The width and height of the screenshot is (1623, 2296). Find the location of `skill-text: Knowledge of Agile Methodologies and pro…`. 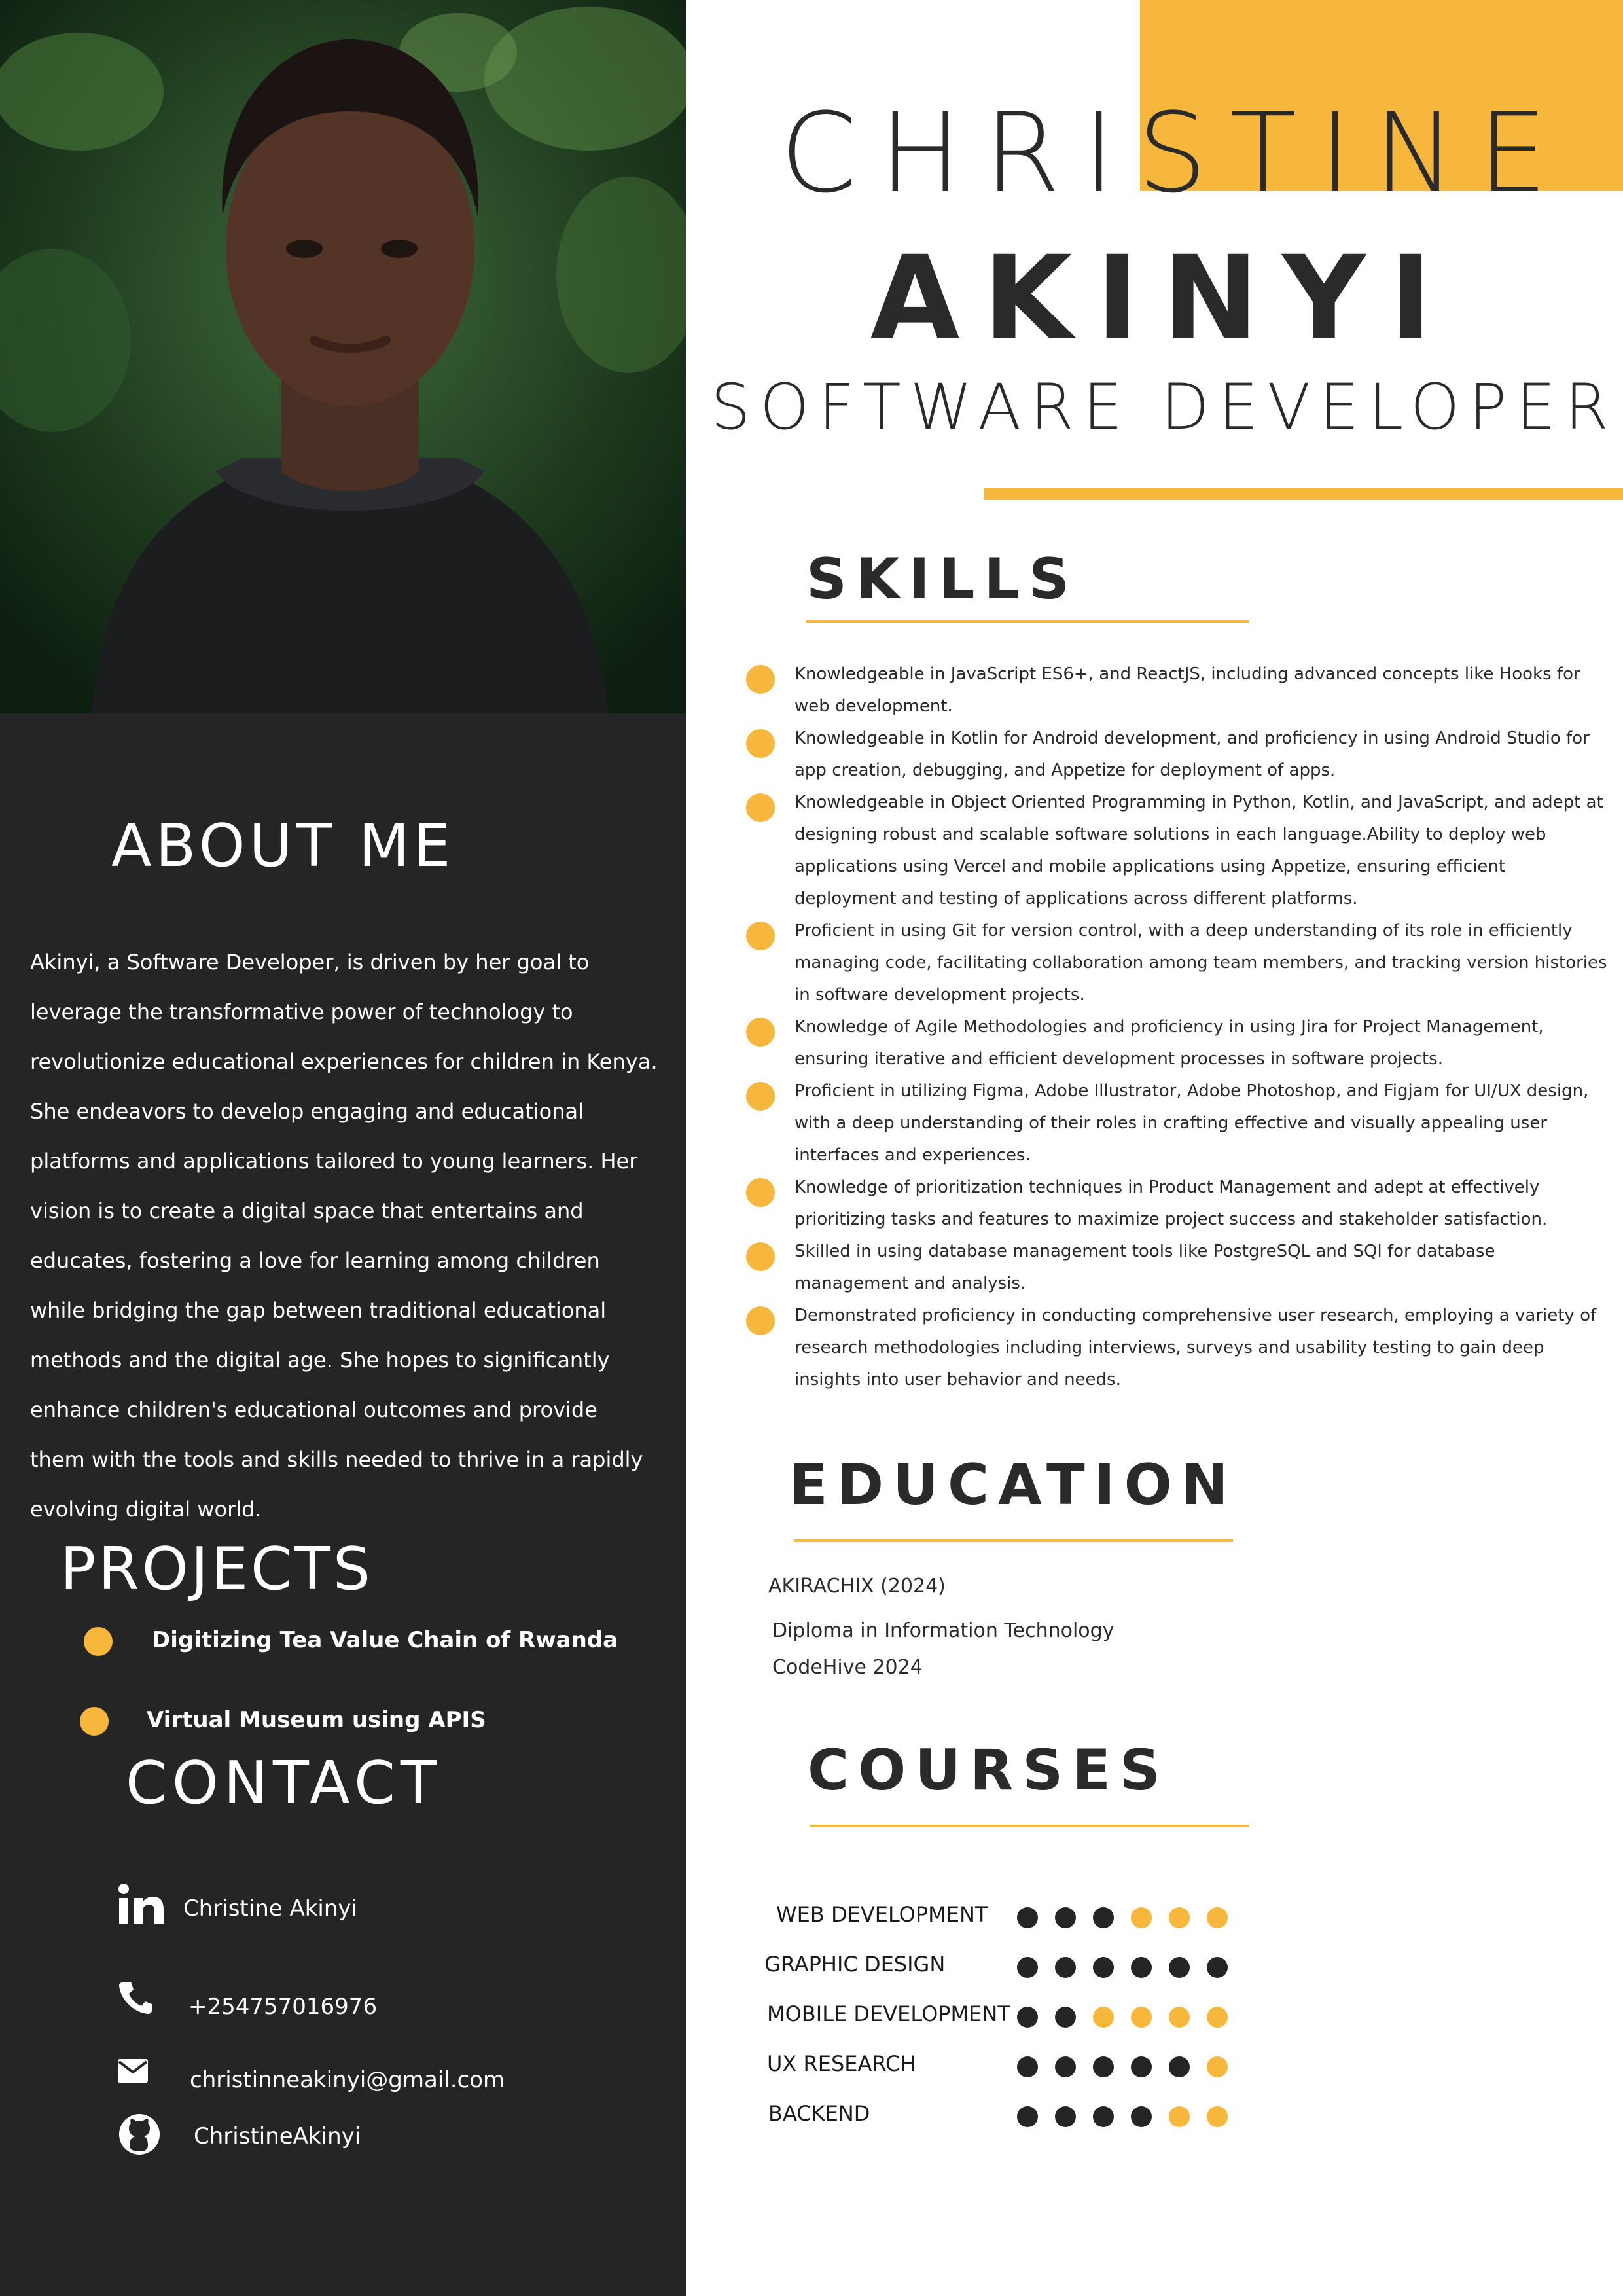

skill-text: Knowledge of Agile Methodologies and pro… is located at coordinates (1169, 1043).